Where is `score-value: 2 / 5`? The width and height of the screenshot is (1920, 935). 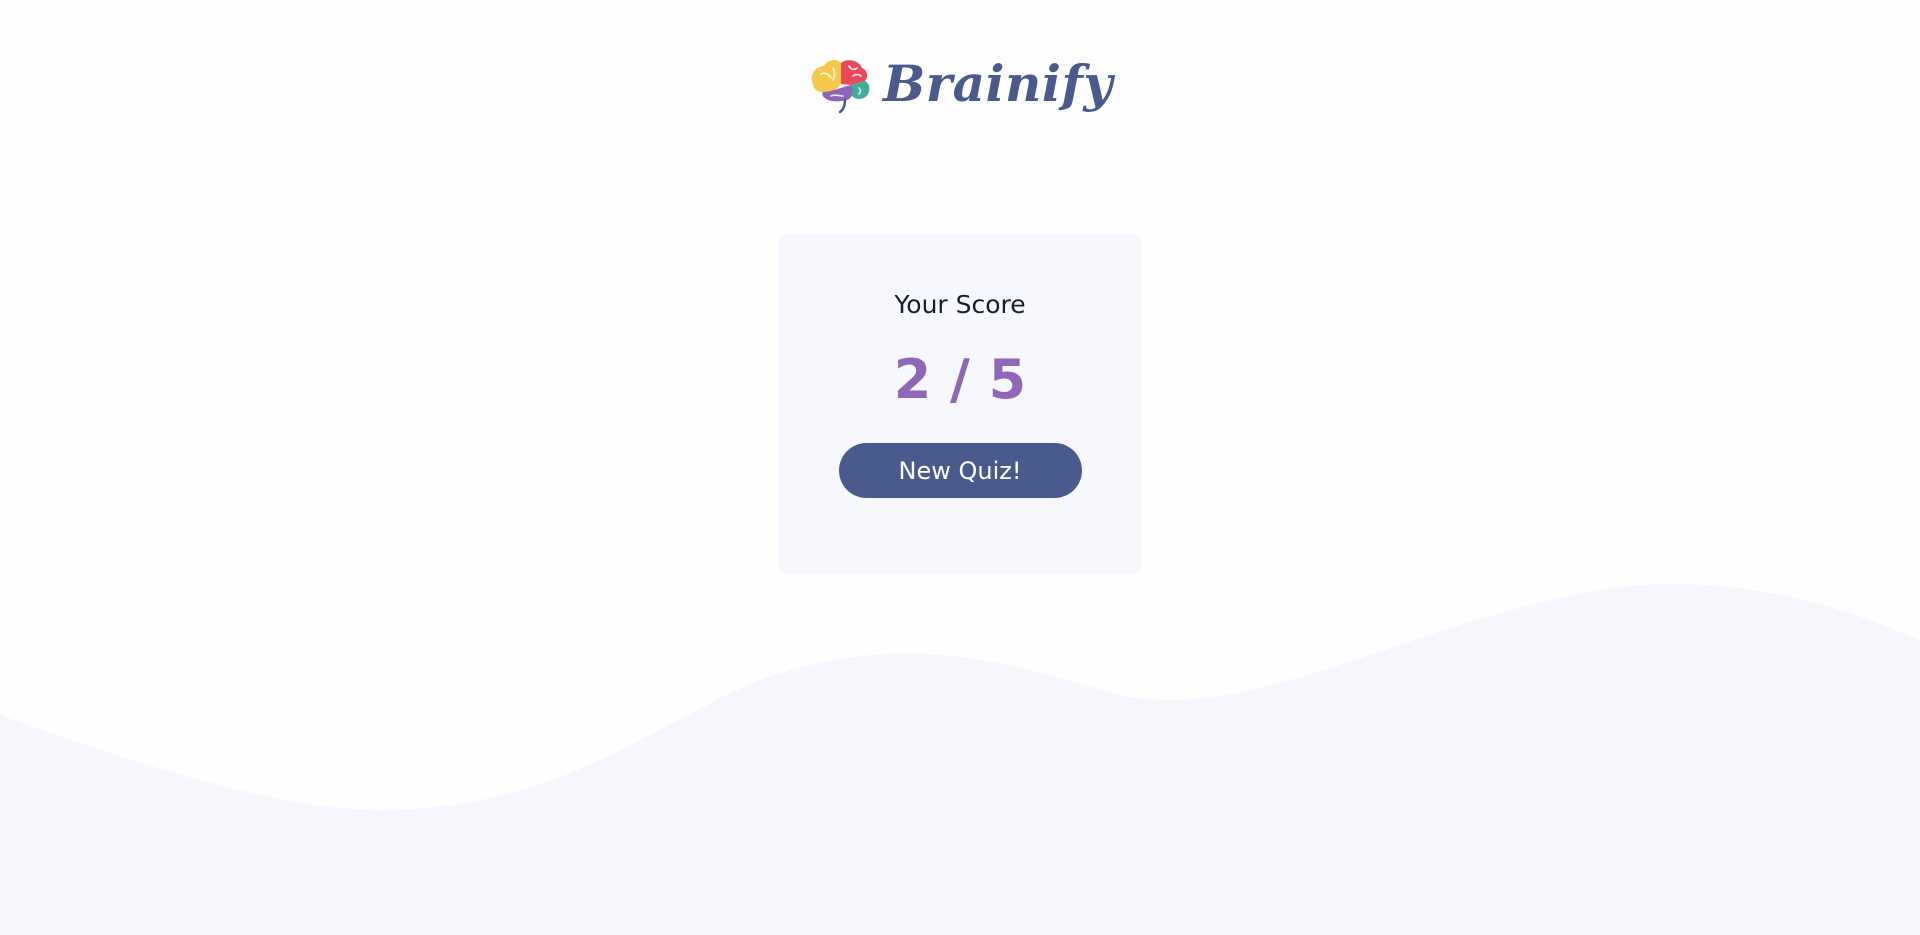
score-value: 2 / 5 is located at coordinates (960, 379).